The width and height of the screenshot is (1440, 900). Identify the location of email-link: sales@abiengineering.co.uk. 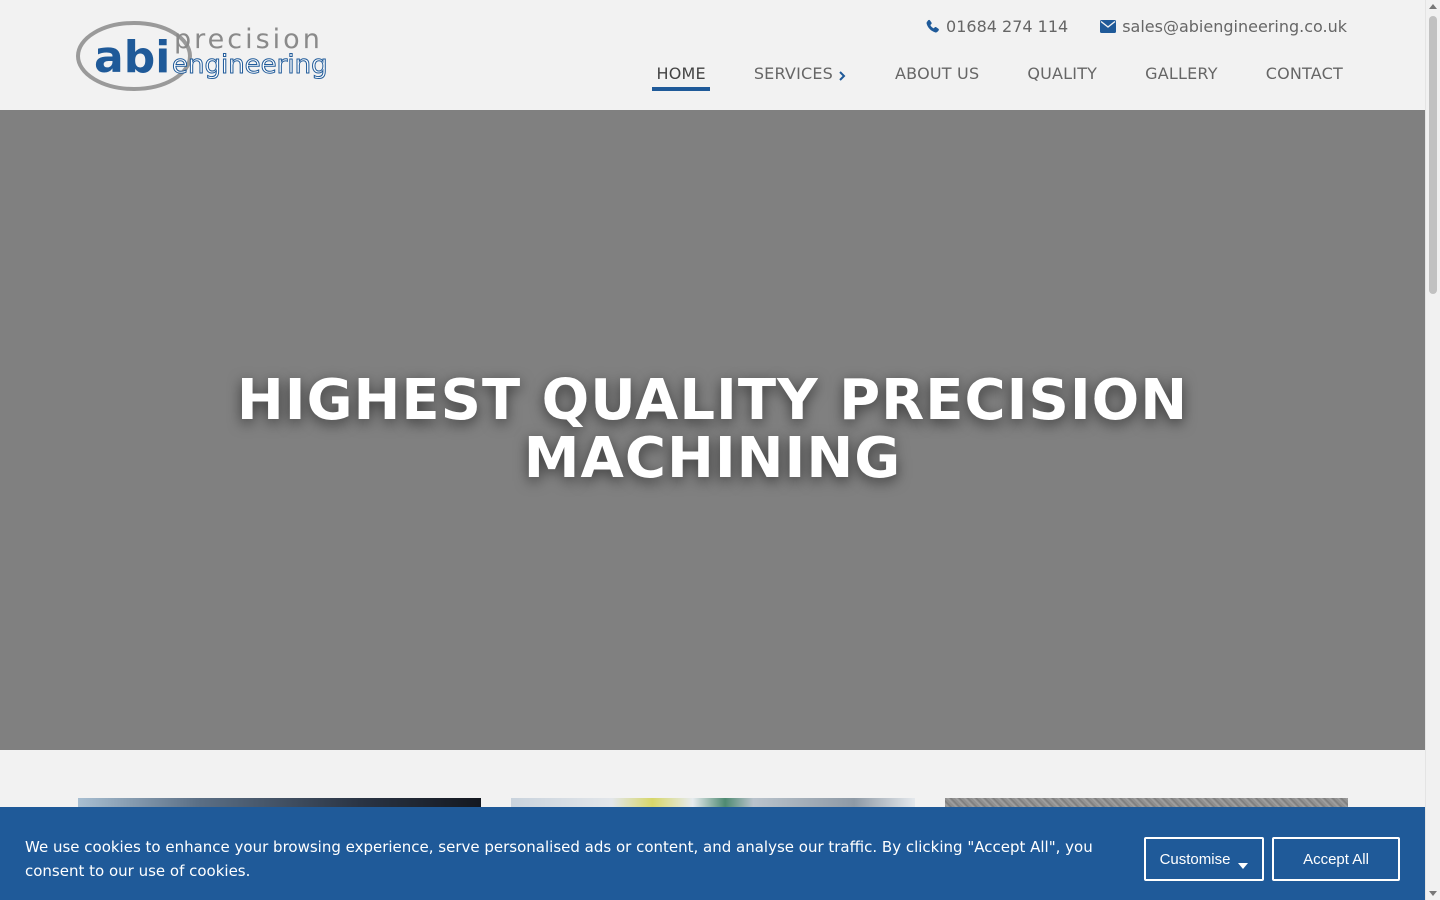
(1223, 26).